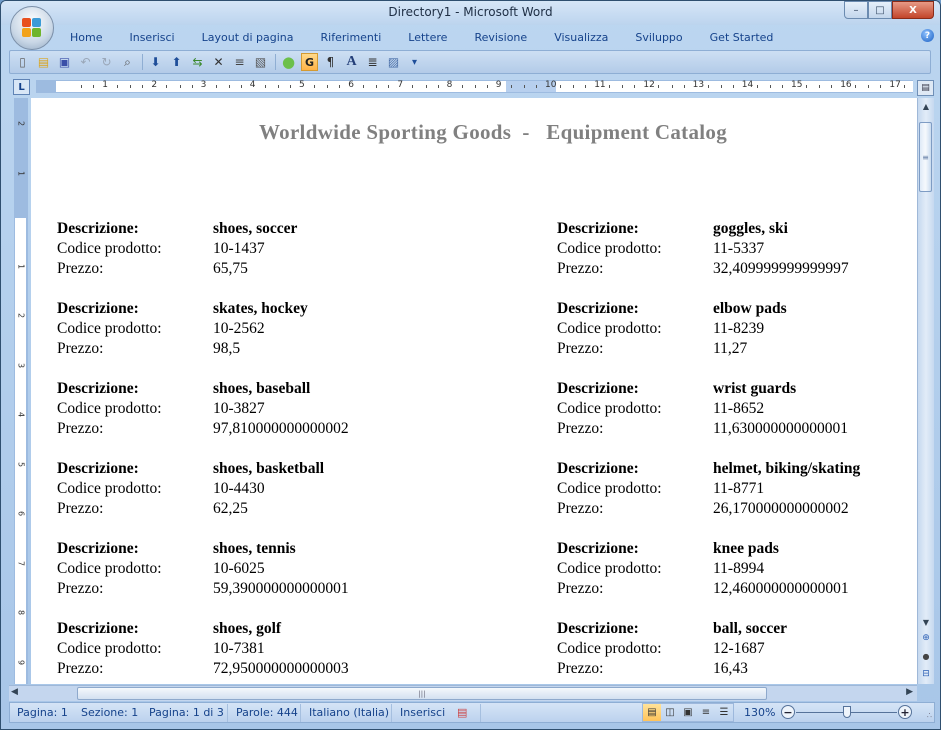 The width and height of the screenshot is (941, 730). What do you see at coordinates (21, 173) in the screenshot?
I see `ruler-number: 1` at bounding box center [21, 173].